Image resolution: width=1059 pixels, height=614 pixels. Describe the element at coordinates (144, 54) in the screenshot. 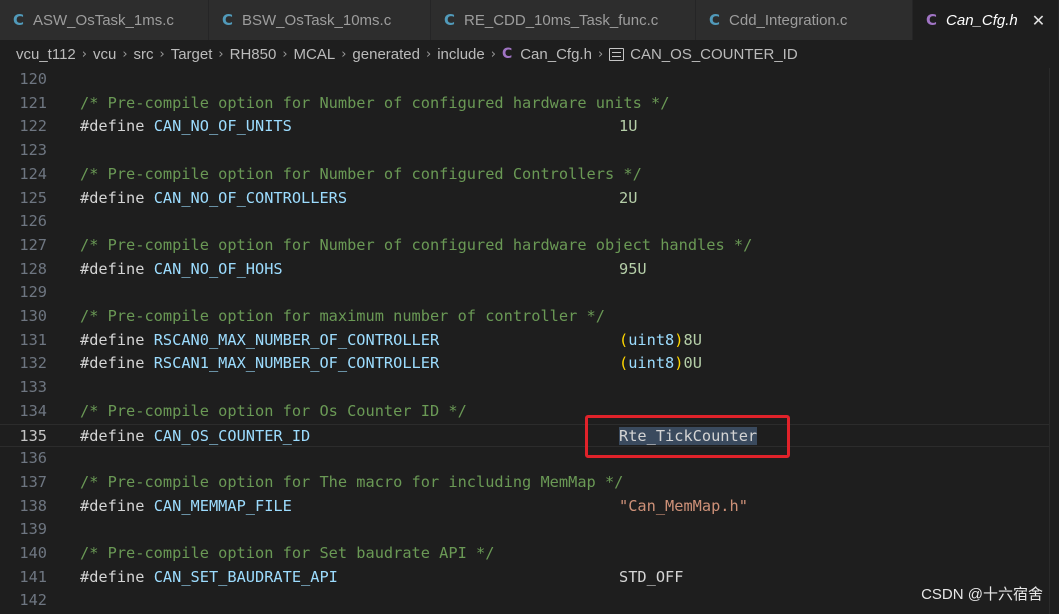

I see `breadcrumb-item-src: src` at that location.